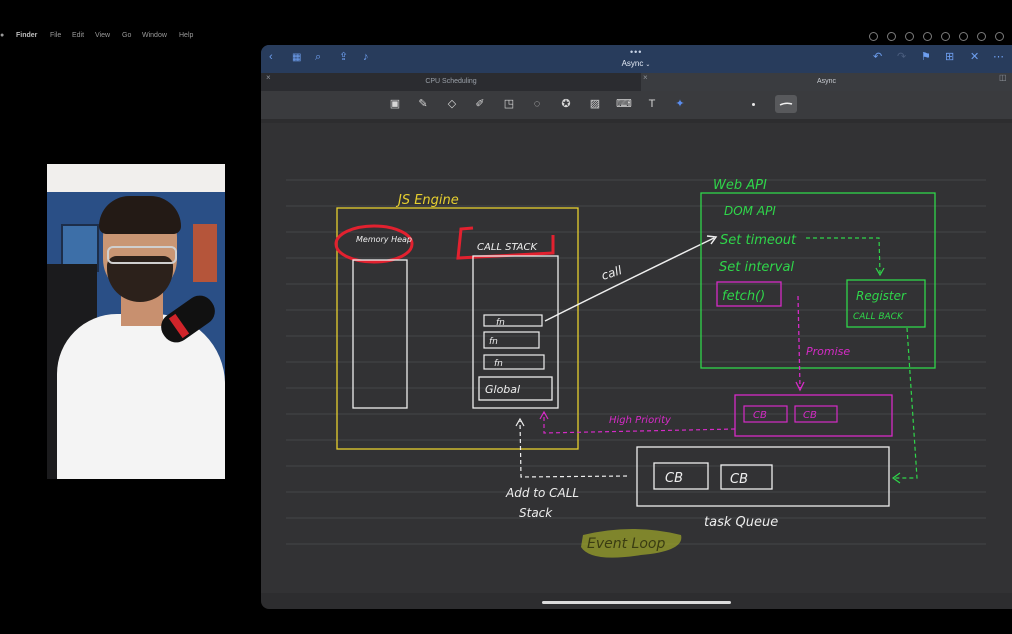  What do you see at coordinates (926, 57) in the screenshot?
I see `bookmark-icon: ⚑` at bounding box center [926, 57].